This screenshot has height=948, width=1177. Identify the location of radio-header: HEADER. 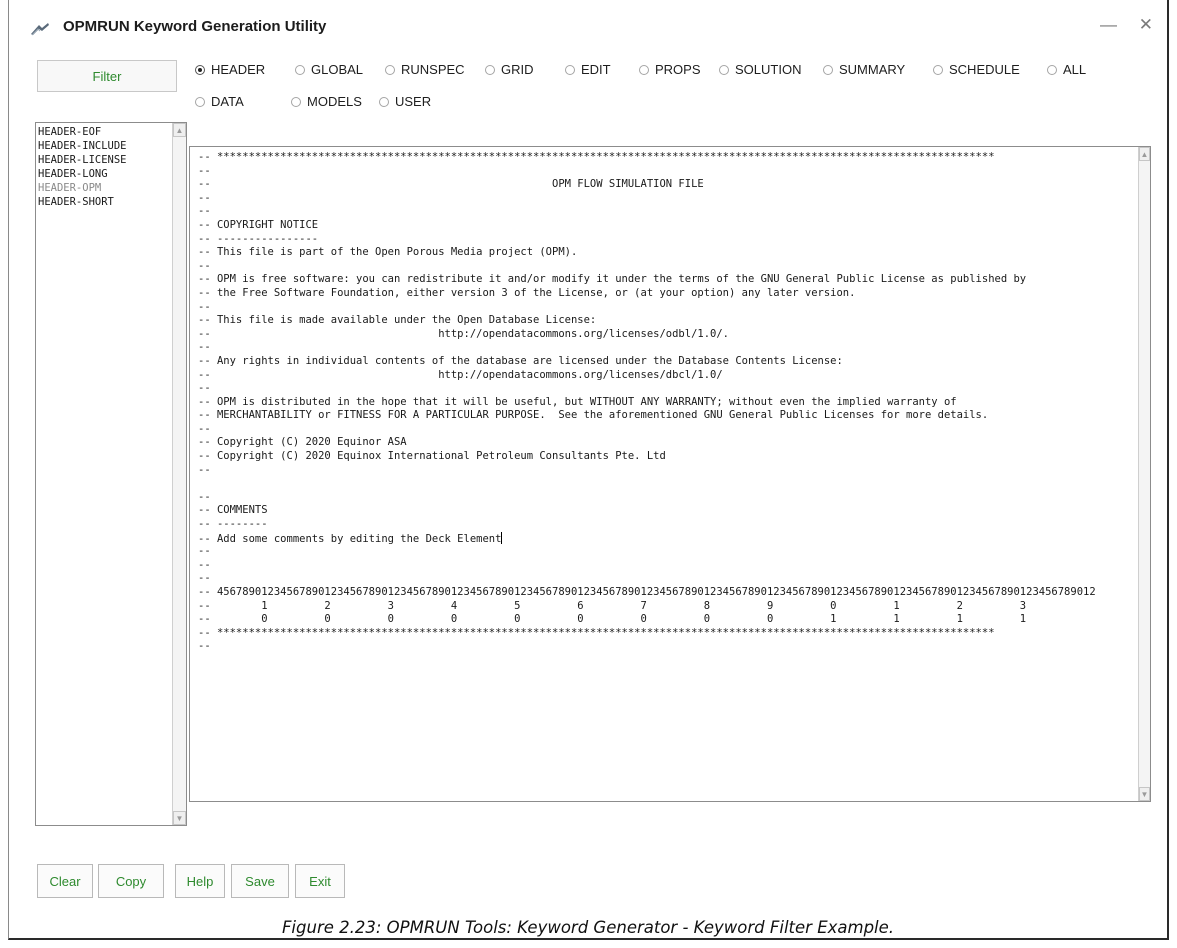
(230, 69).